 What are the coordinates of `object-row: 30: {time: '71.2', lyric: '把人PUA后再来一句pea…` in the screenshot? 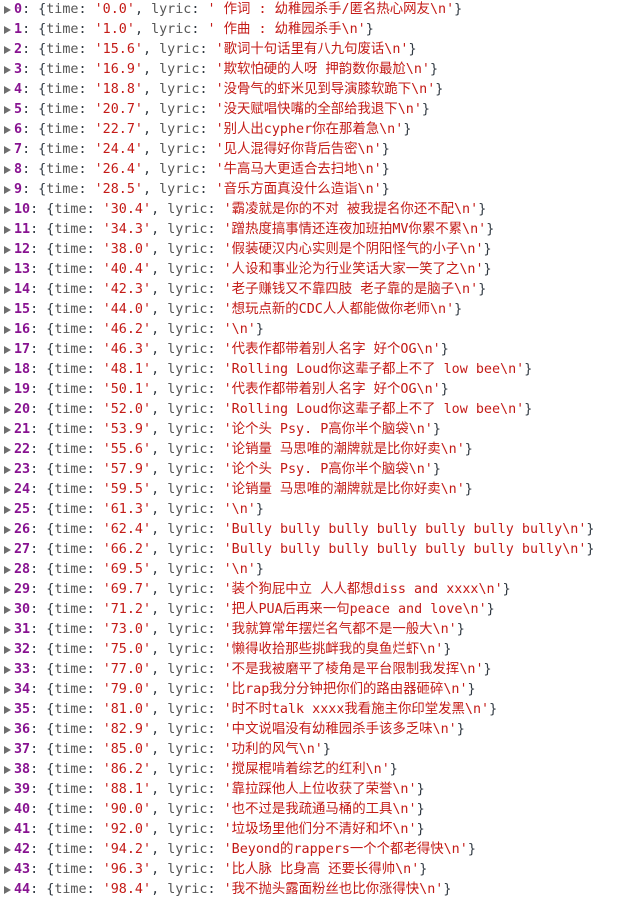 It's located at (318, 610).